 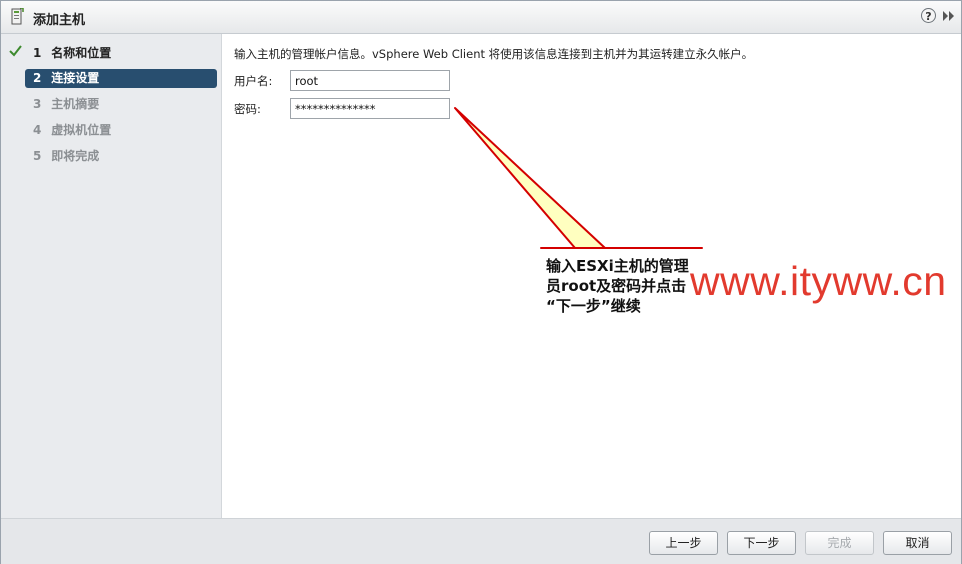 I want to click on step-ready-to-complete: 5 即将完成, so click(x=121, y=156).